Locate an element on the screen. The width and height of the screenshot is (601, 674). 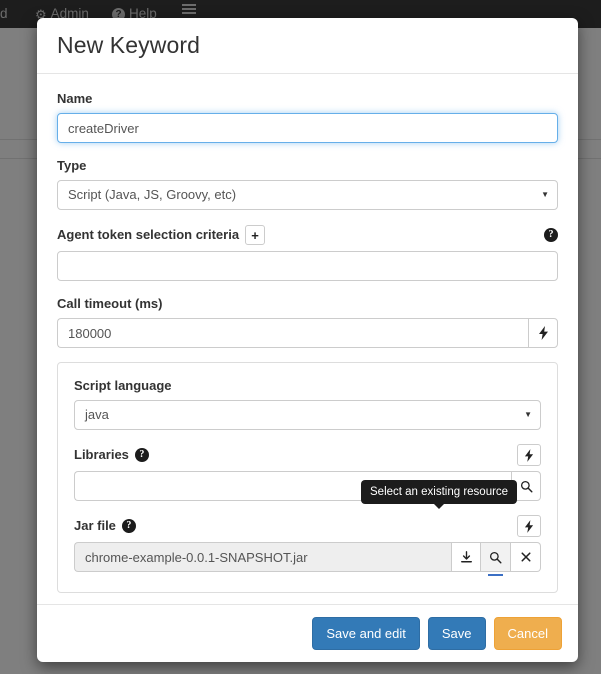
call-timeout-label: Call timeout (ms) is located at coordinates (110, 303).